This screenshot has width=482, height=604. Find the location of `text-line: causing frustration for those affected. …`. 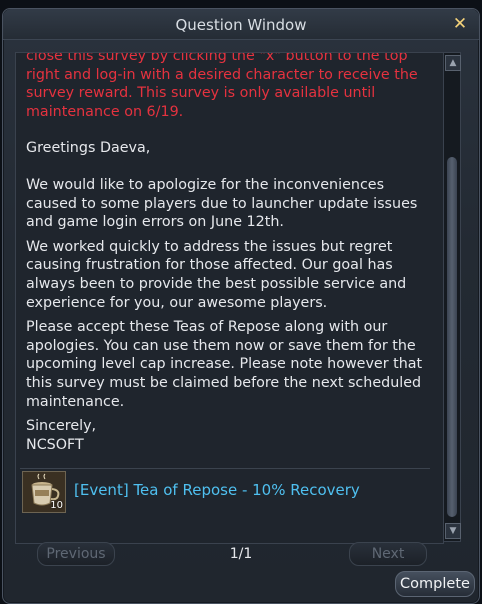

text-line: causing frustration for those affected. … is located at coordinates (209, 265).